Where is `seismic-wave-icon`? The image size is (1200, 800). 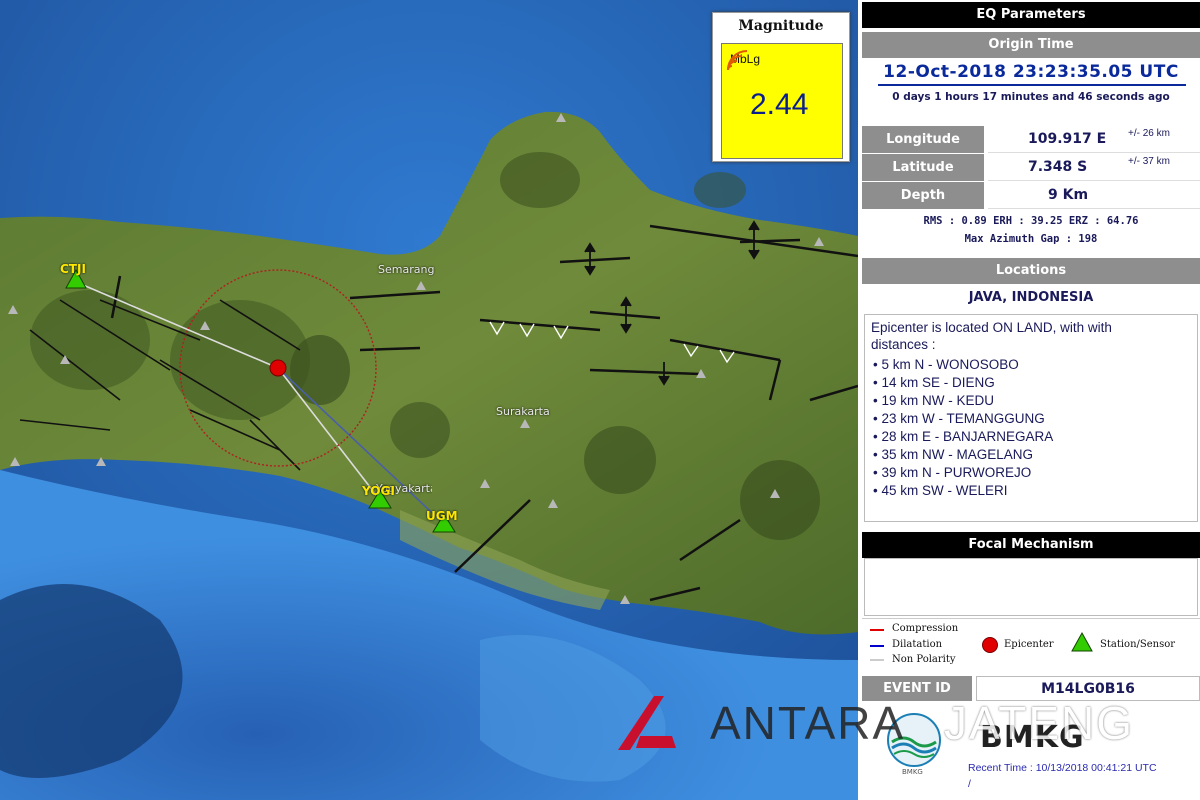 seismic-wave-icon is located at coordinates (737, 60).